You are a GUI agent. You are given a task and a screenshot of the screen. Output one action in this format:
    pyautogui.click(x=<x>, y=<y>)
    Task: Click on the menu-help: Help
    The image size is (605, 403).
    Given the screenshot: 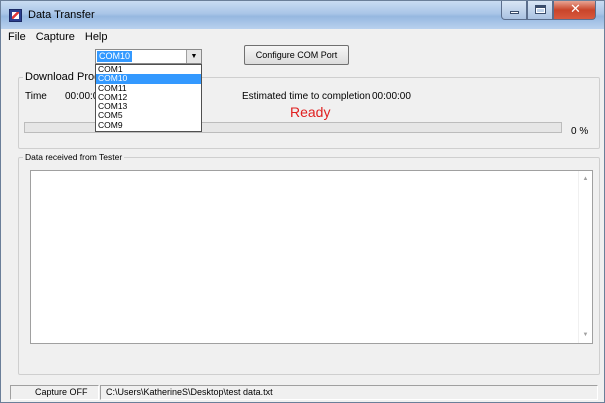 What is the action you would take?
    pyautogui.click(x=96, y=37)
    